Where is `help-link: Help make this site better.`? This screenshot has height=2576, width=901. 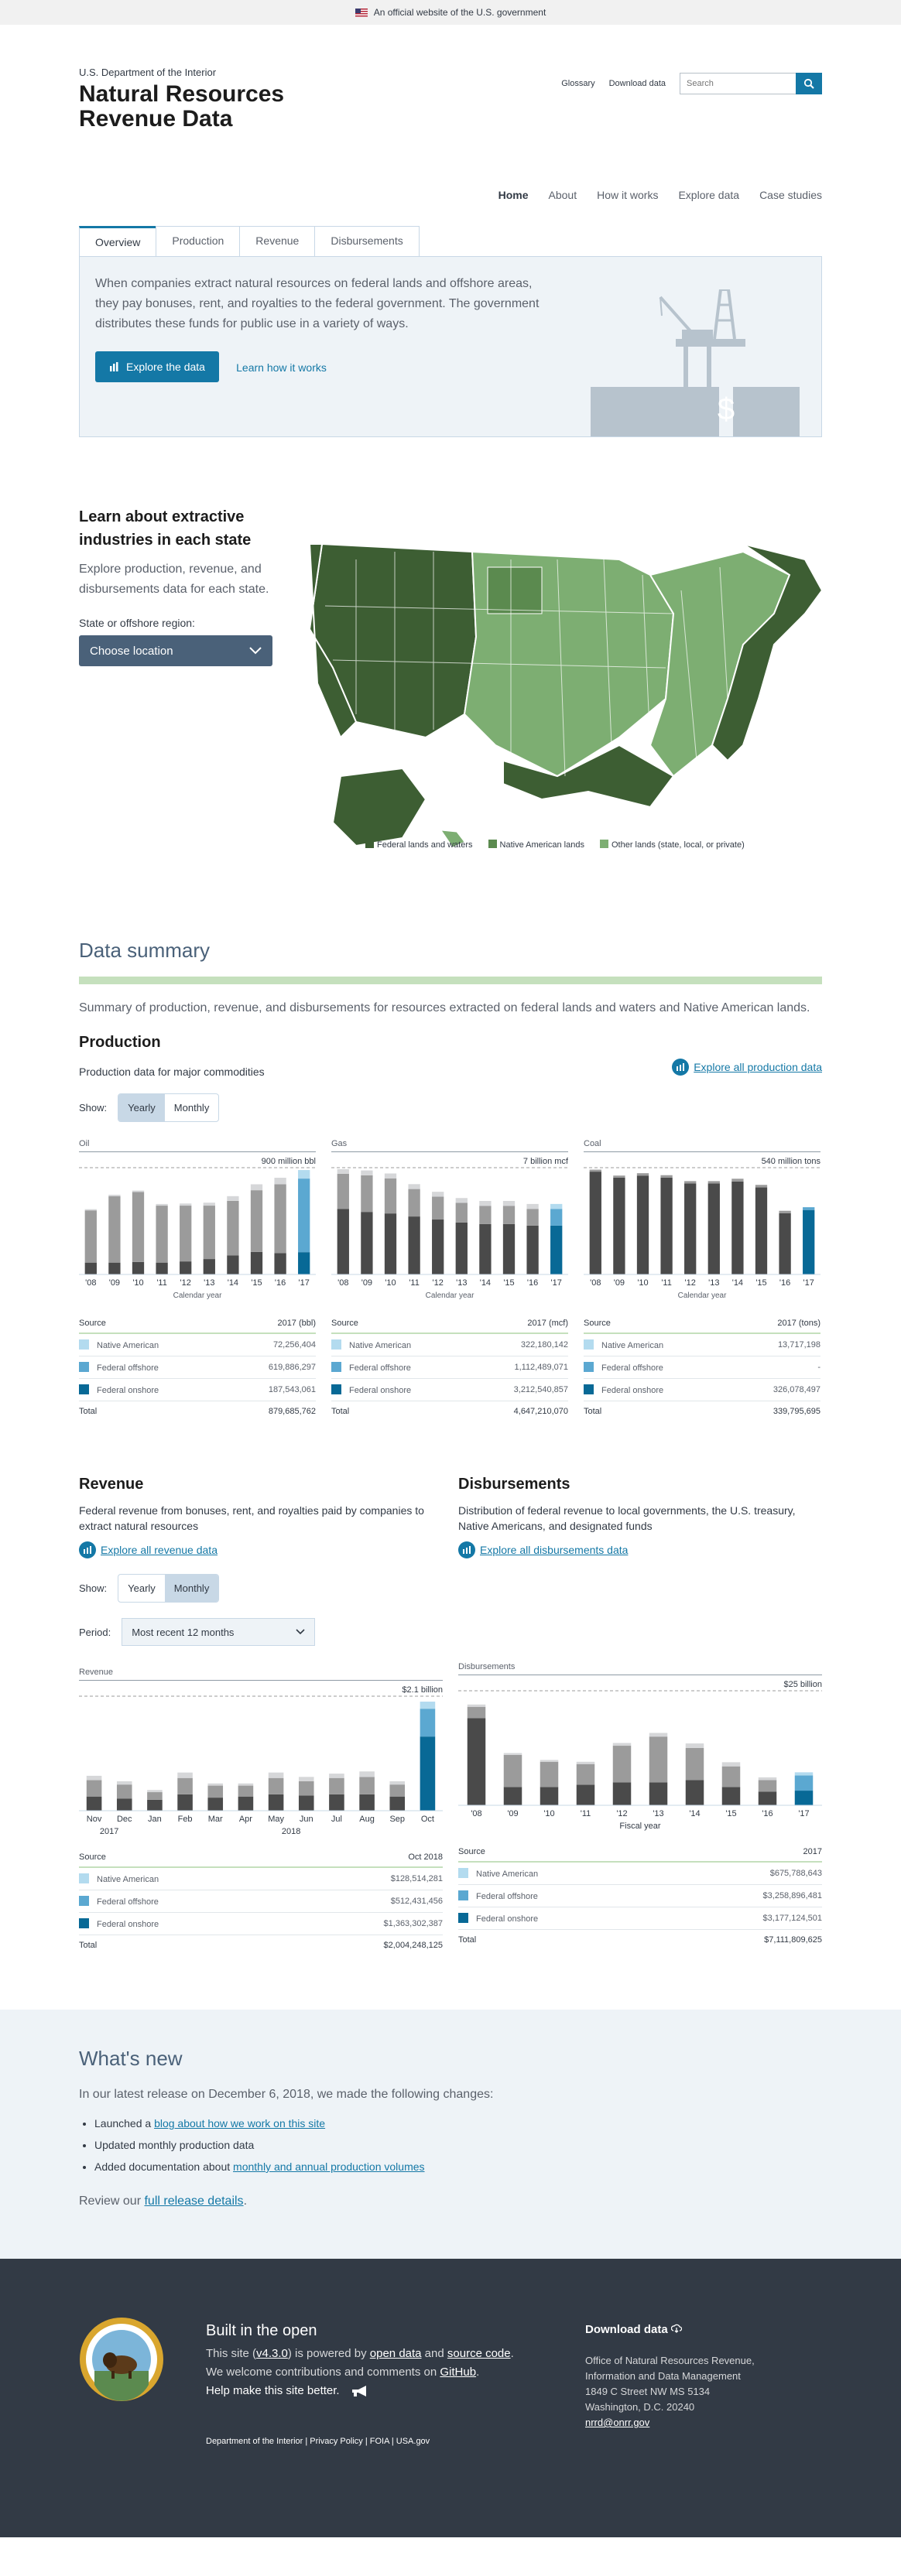 help-link: Help make this site better. is located at coordinates (388, 2391).